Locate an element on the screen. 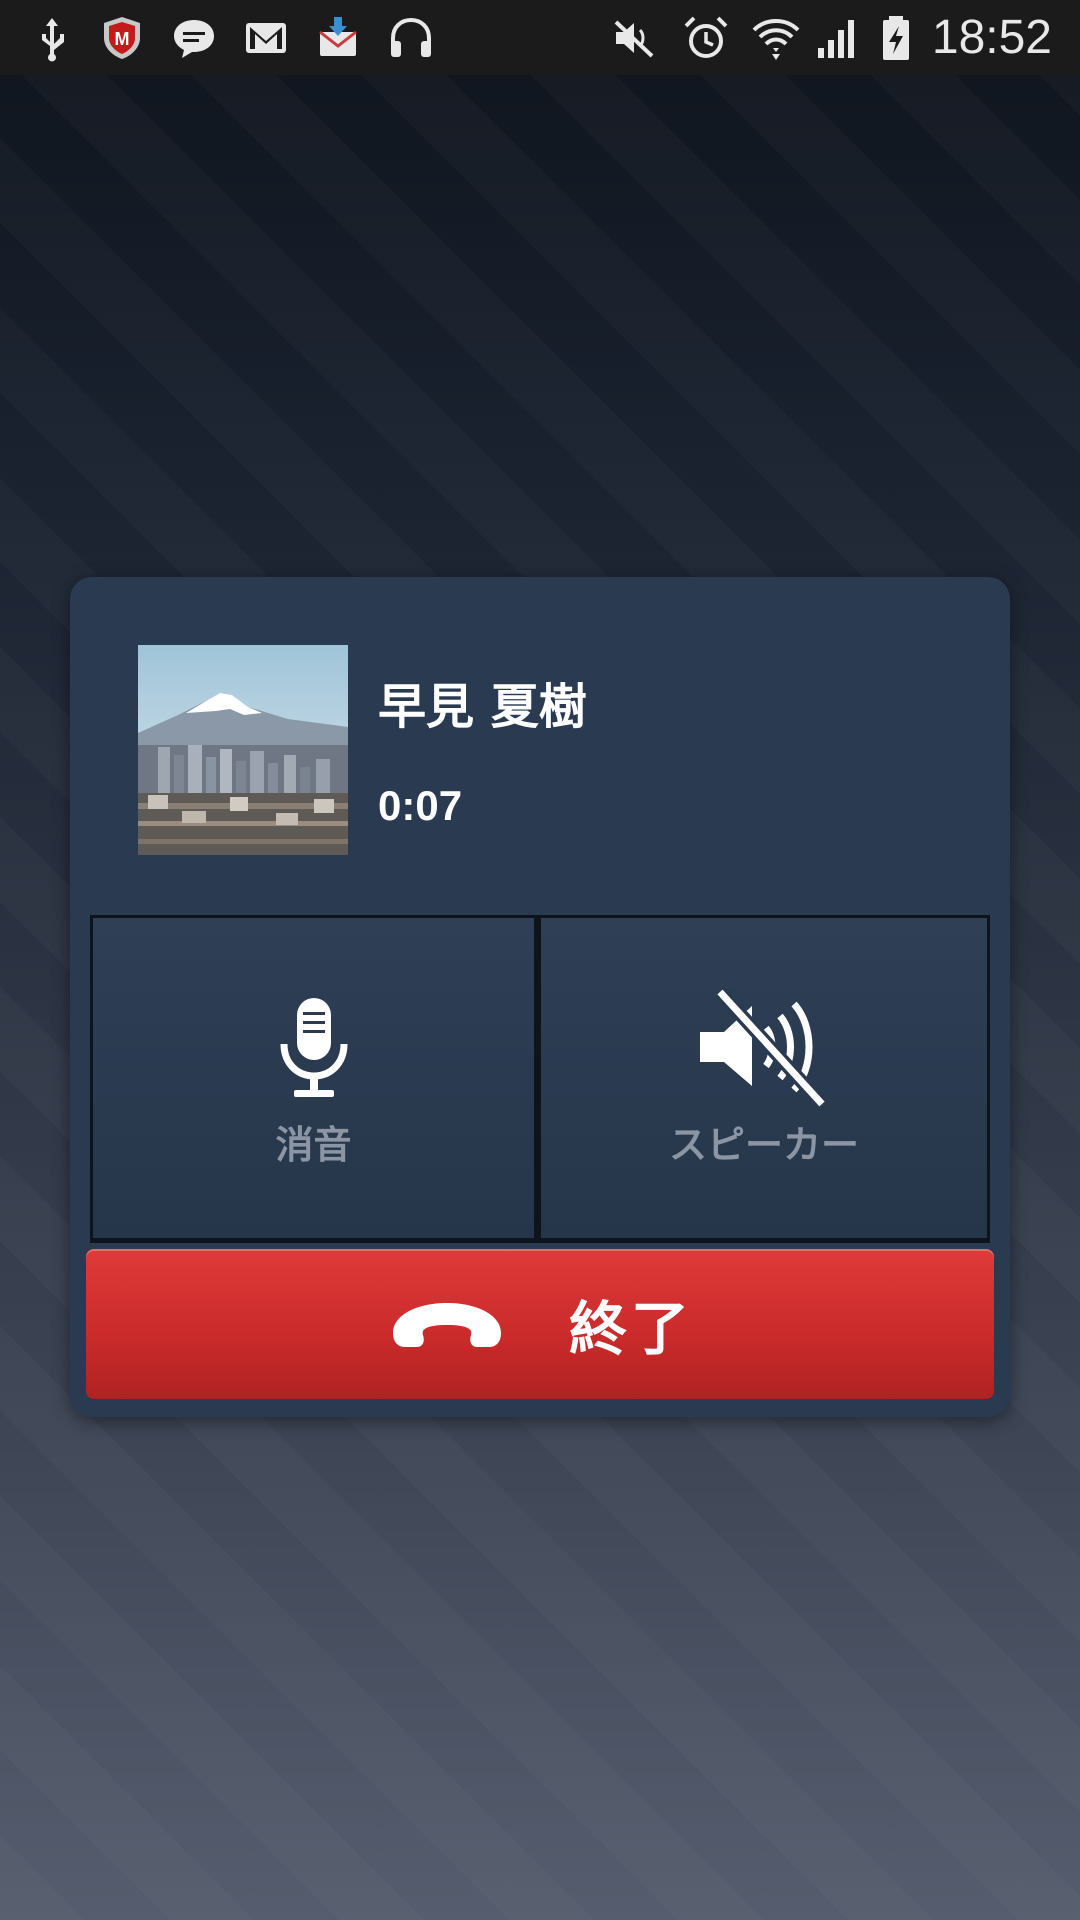 This screenshot has height=1920, width=1080. speaker-off-icon is located at coordinates (764, 1047).